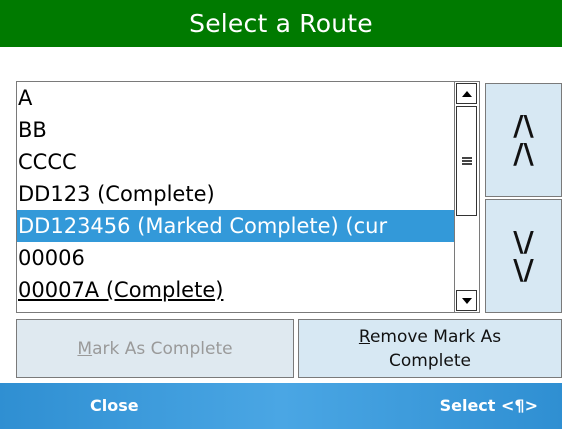  What do you see at coordinates (85, 348) in the screenshot?
I see `mark-complete-accesskey: M` at bounding box center [85, 348].